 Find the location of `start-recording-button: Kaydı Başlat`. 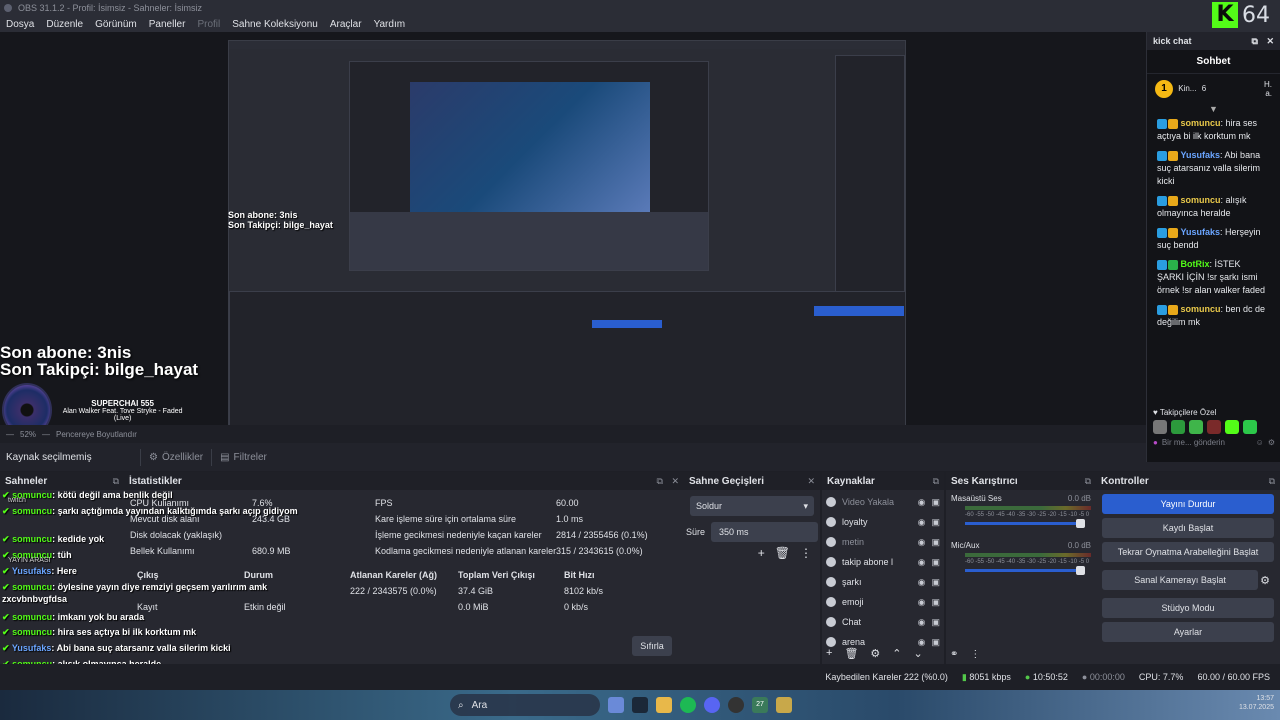

start-recording-button: Kaydı Başlat is located at coordinates (1188, 528).